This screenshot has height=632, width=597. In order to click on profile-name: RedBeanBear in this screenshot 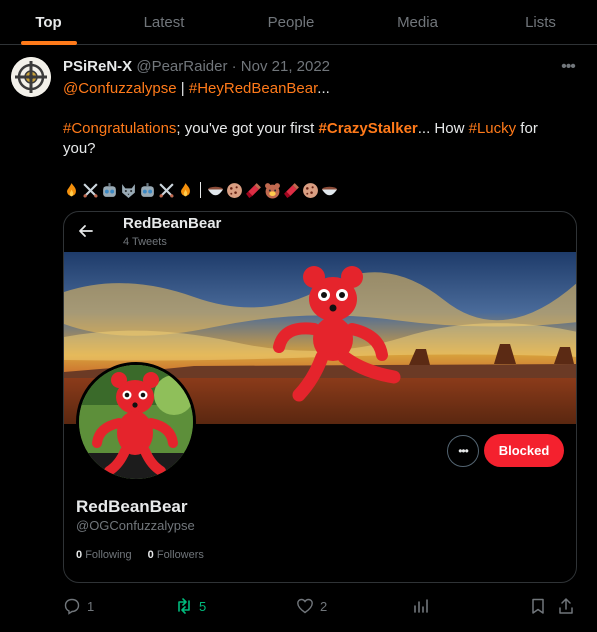, I will do `click(132, 506)`.